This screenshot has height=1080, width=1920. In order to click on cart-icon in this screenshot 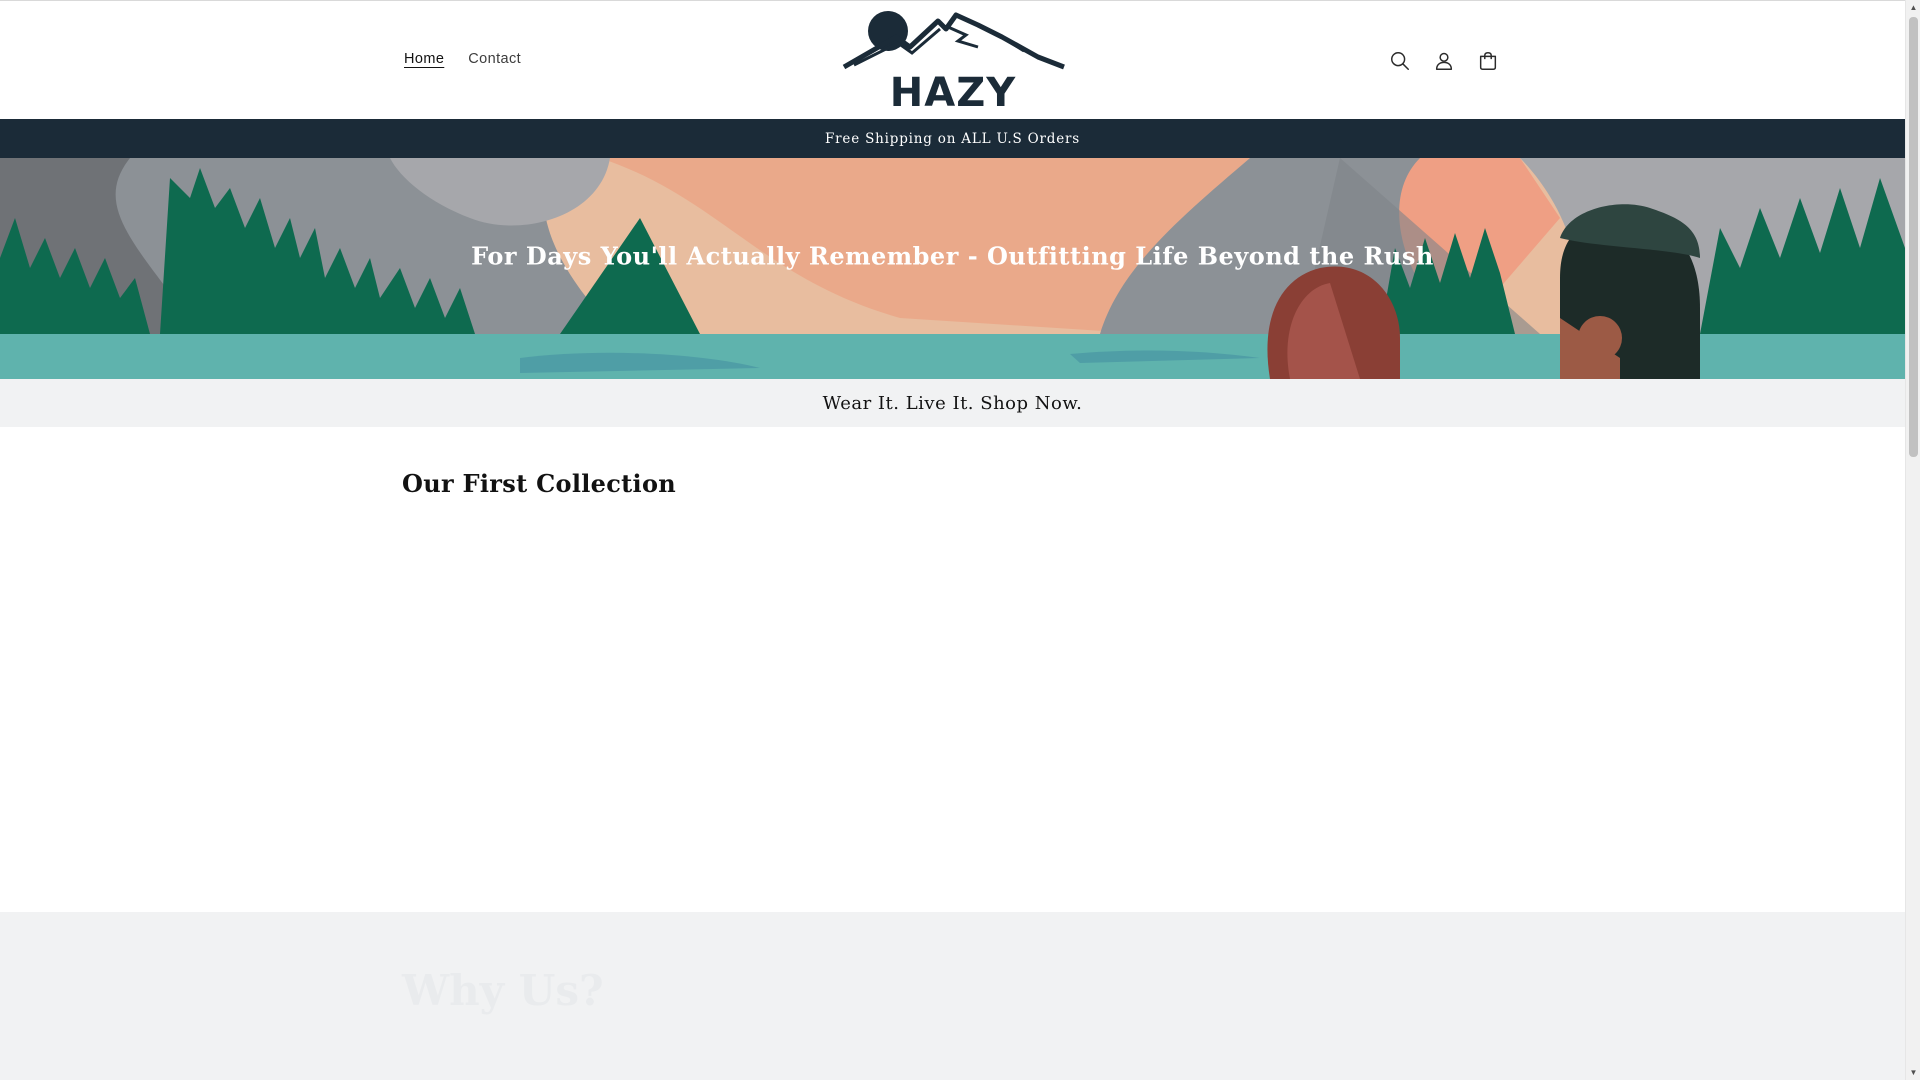, I will do `click(1488, 61)`.